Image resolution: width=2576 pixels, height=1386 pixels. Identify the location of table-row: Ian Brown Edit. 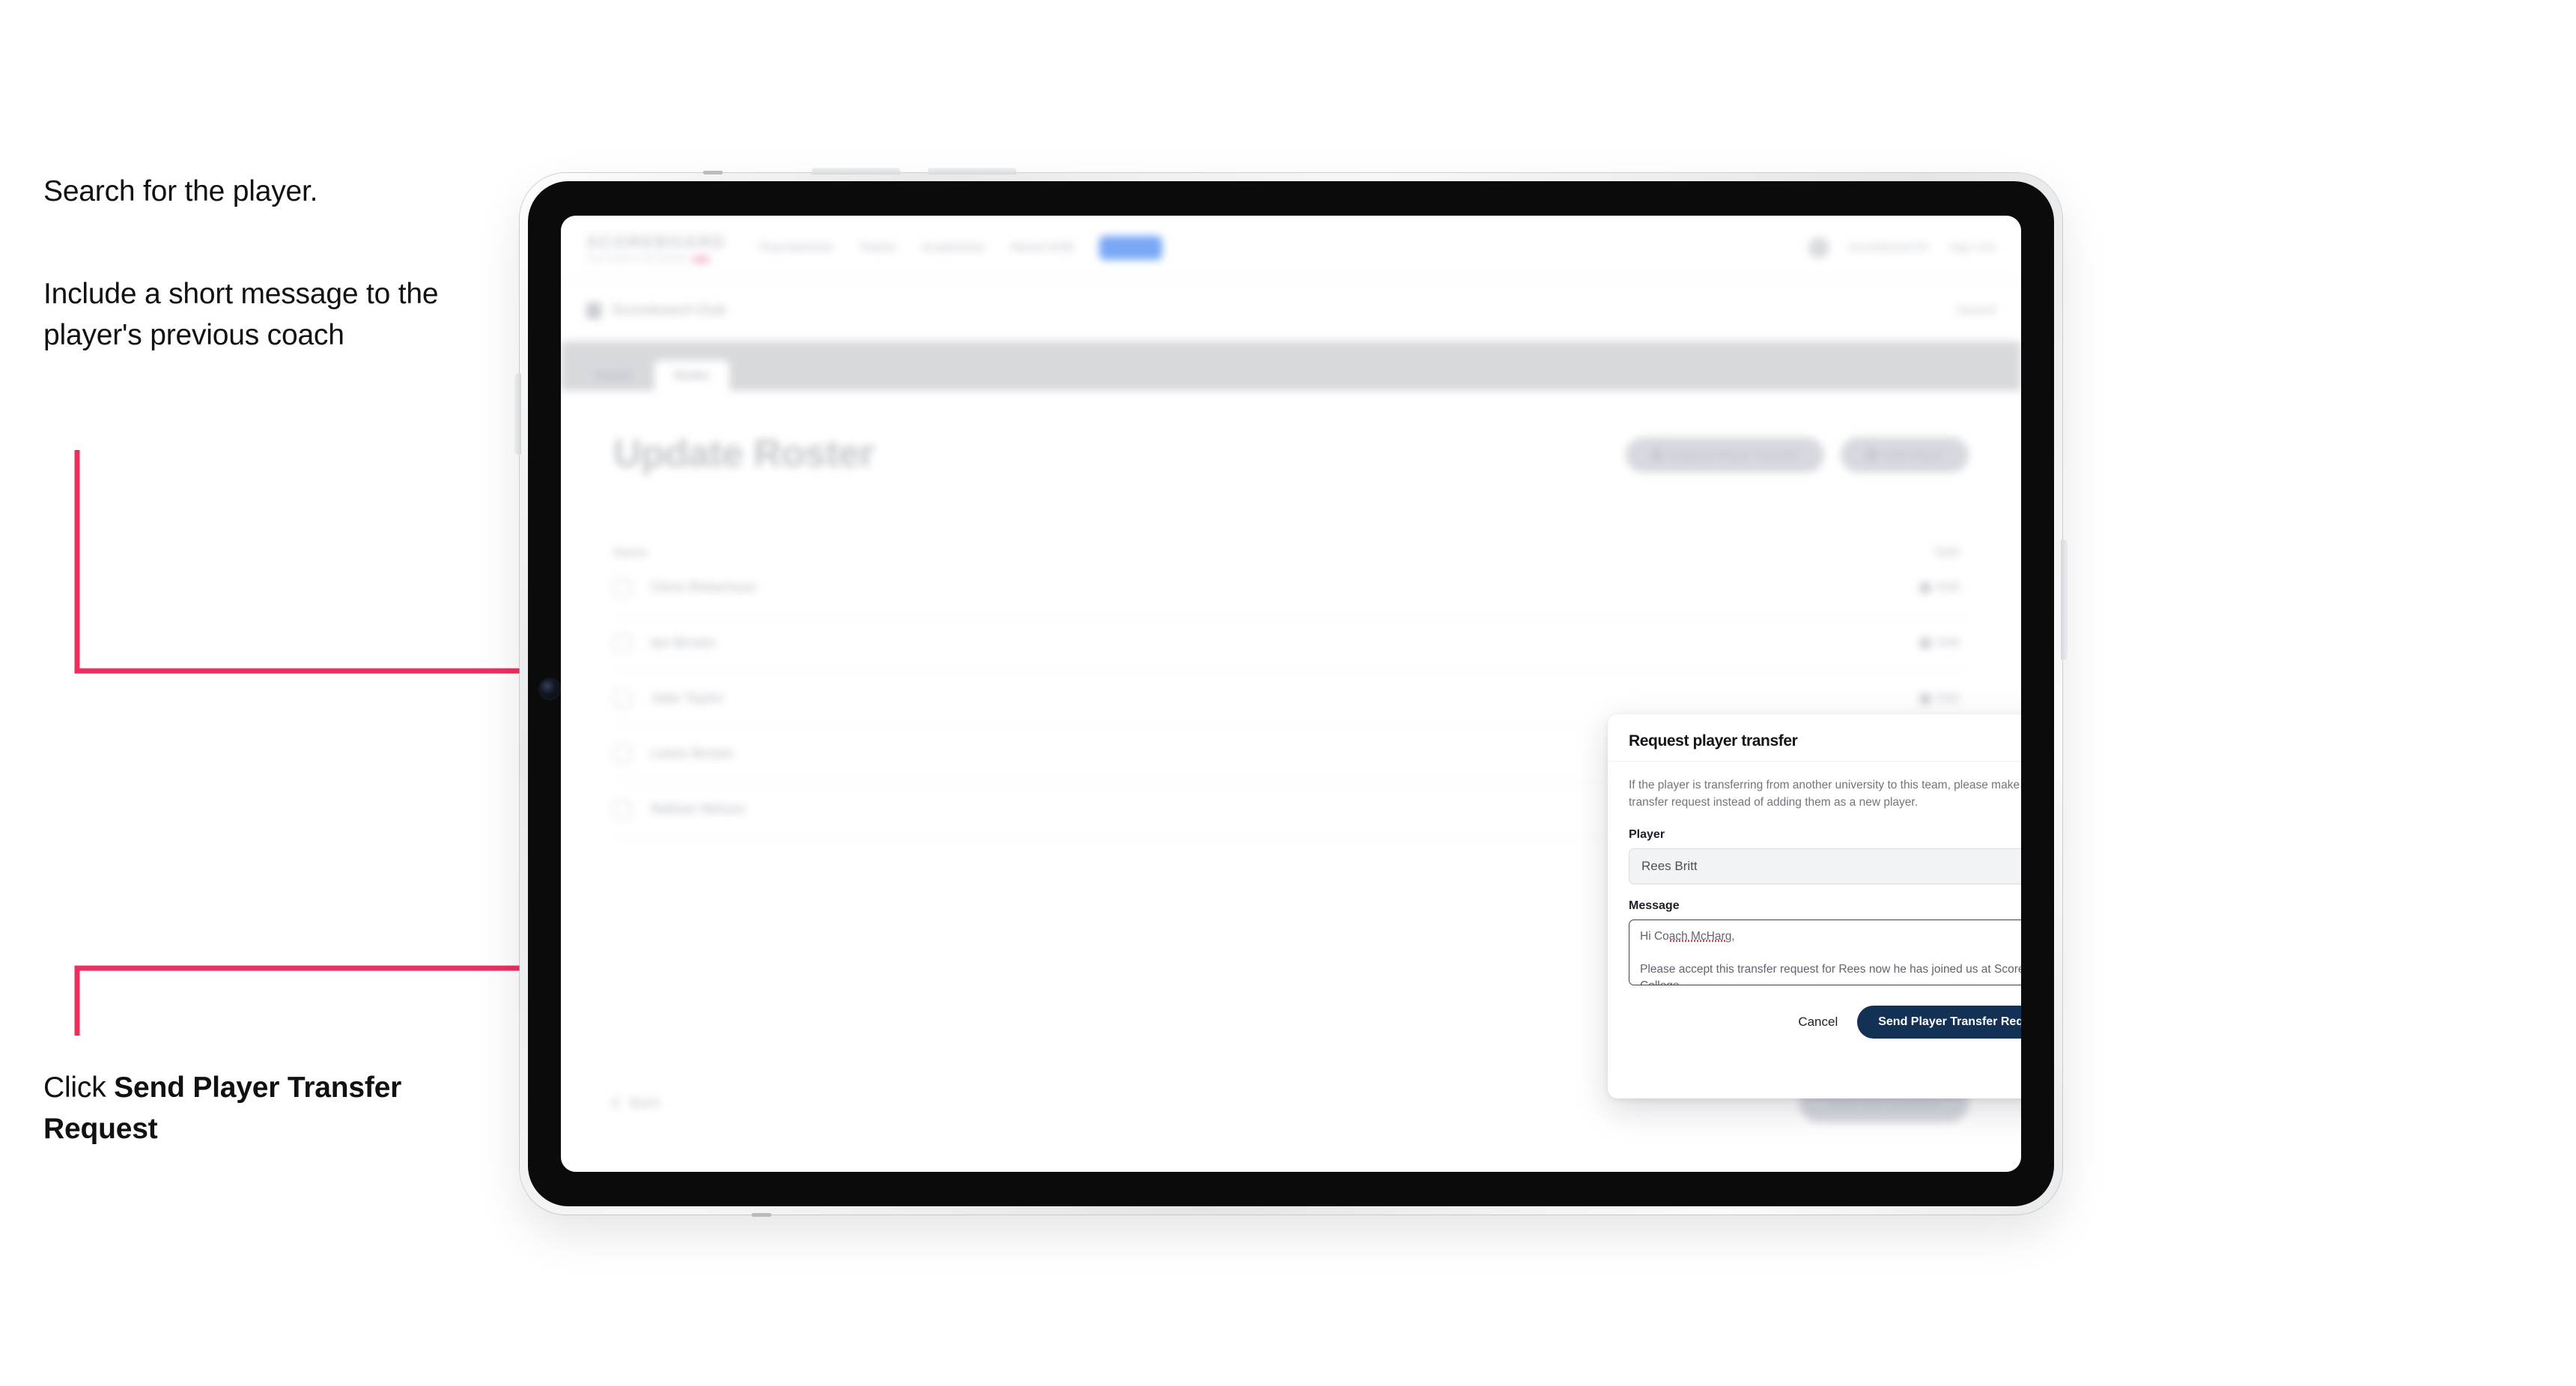
(1291, 643).